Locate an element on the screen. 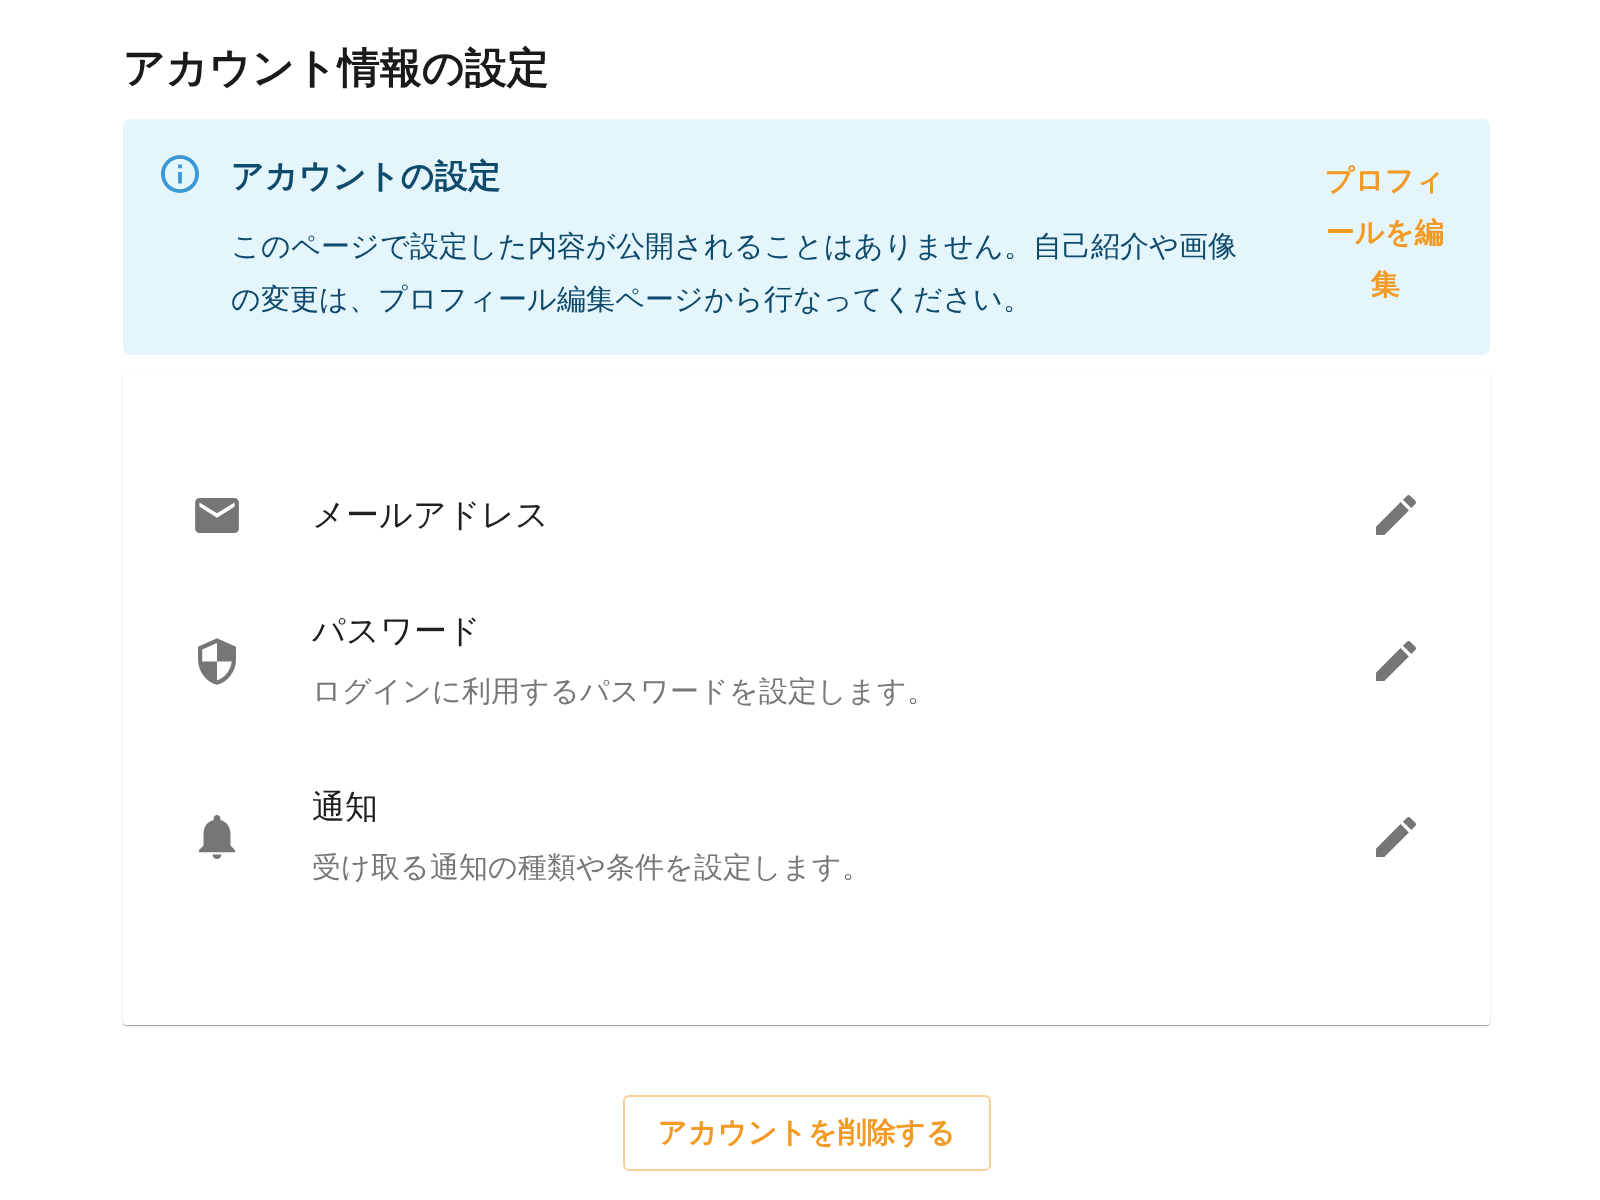 The height and width of the screenshot is (1200, 1600). notice-message: このページで設定した内容が公開されることはありません。自己紹介や画像の変更は、プロフィール編集ページから行なってください。 is located at coordinates (734, 273).